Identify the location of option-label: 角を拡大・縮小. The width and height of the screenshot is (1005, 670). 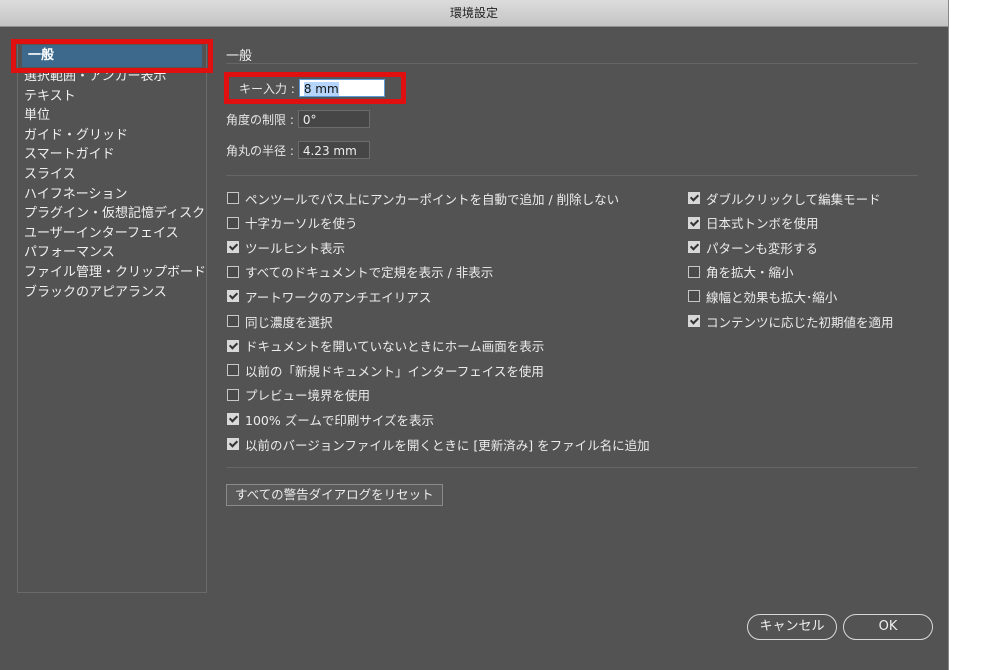
(750, 273).